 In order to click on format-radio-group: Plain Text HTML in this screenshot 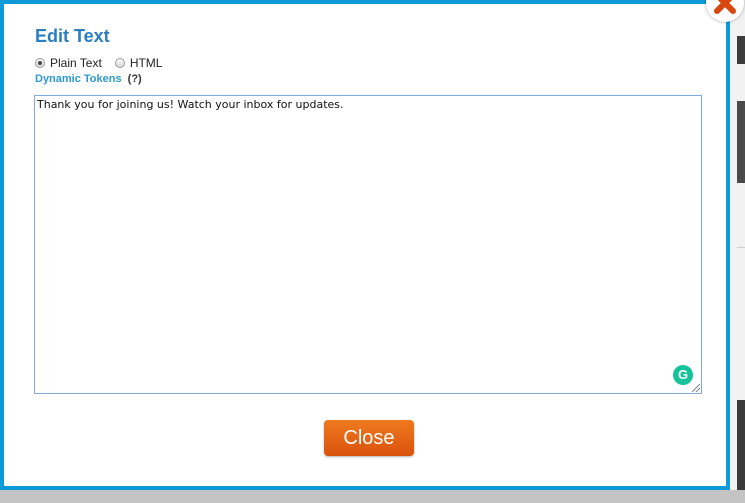, I will do `click(105, 63)`.